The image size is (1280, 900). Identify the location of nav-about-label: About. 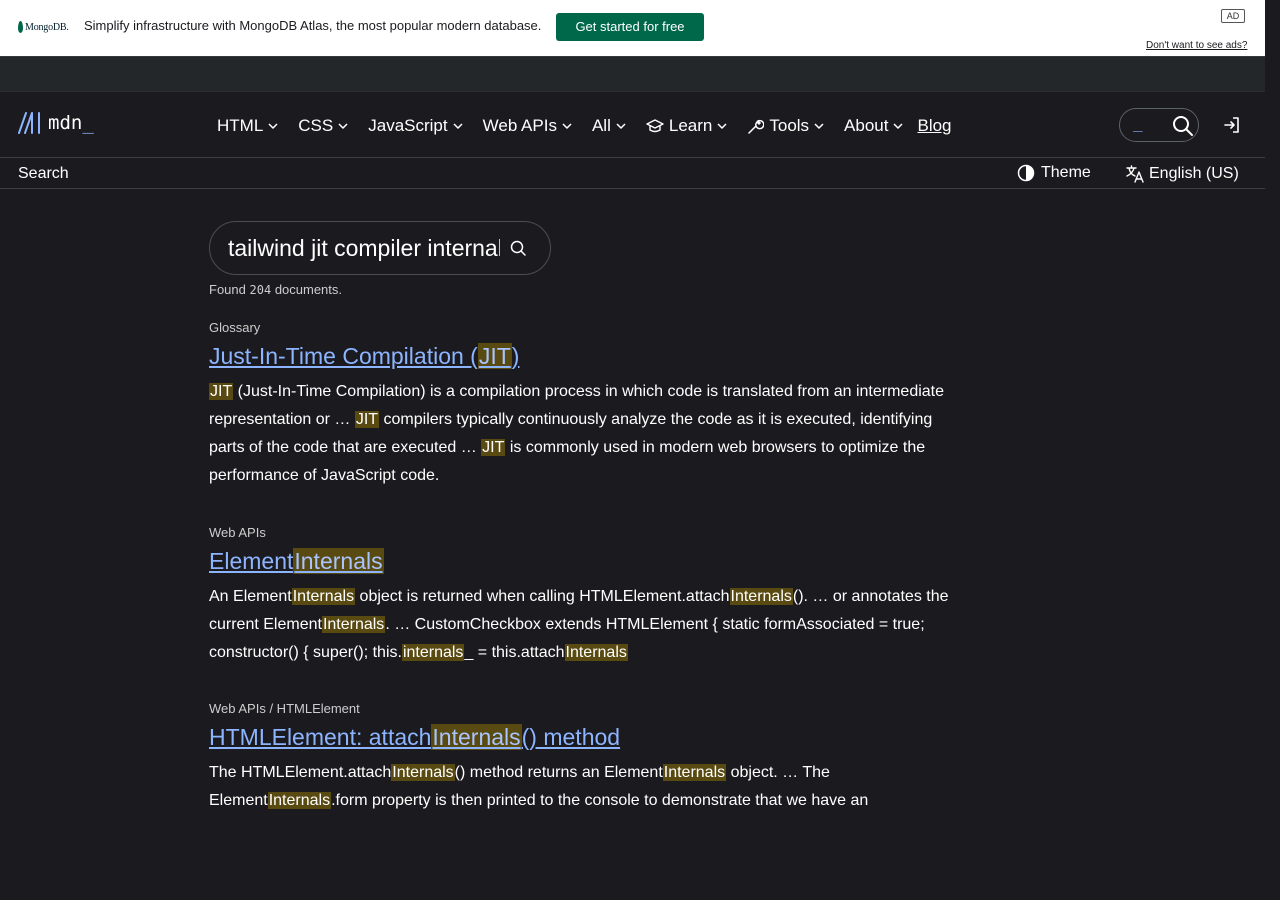
(866, 125).